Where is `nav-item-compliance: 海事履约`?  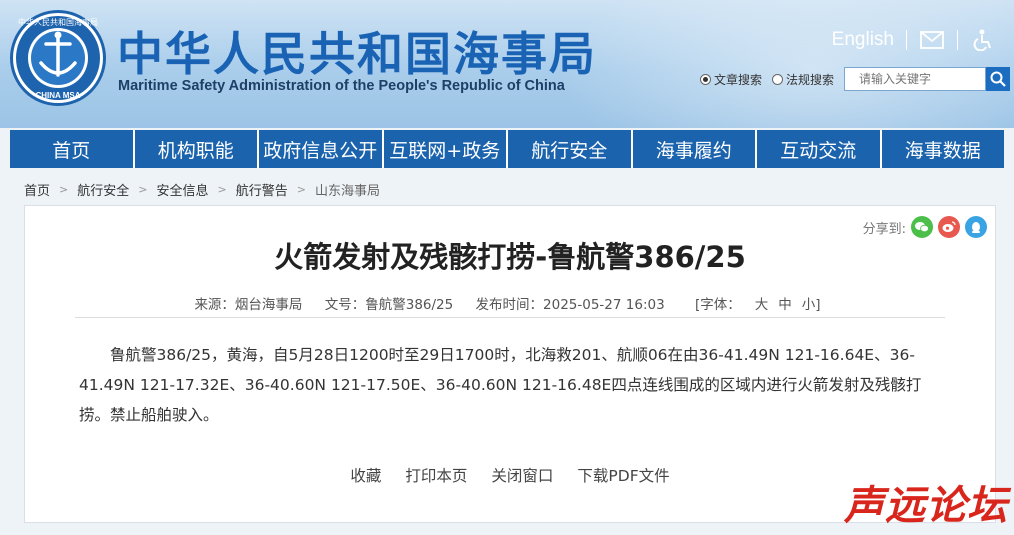
nav-item-compliance: 海事履约 is located at coordinates (695, 149).